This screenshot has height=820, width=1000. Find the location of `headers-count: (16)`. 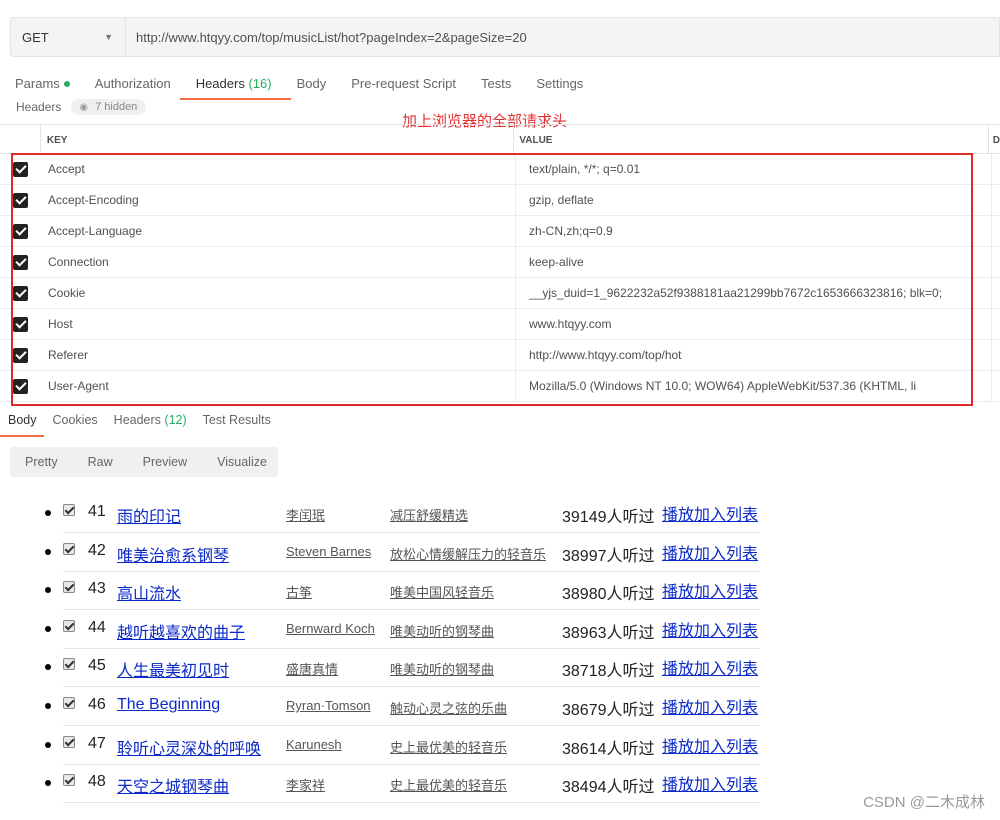

headers-count: (16) is located at coordinates (260, 83).